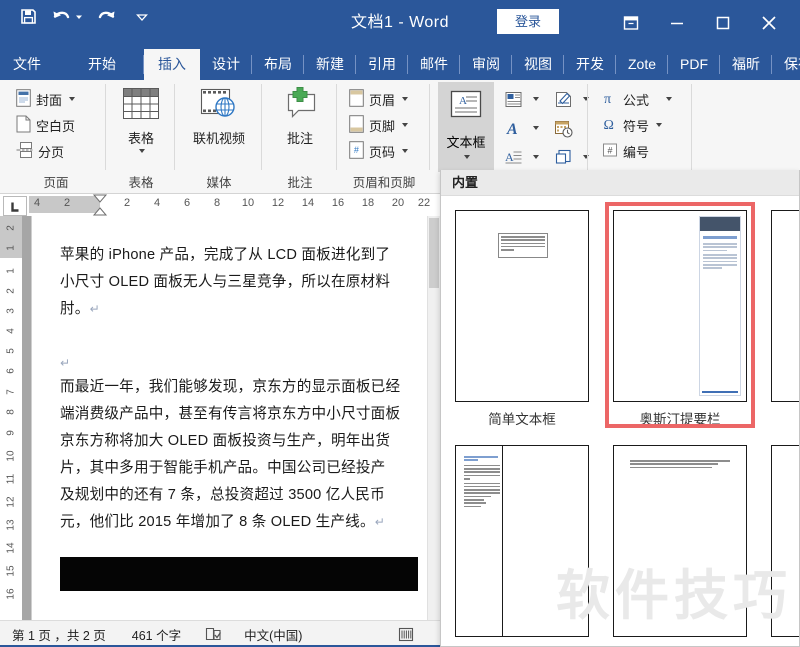 This screenshot has height=647, width=800. I want to click on left-tab-stop-icon, so click(15, 206).